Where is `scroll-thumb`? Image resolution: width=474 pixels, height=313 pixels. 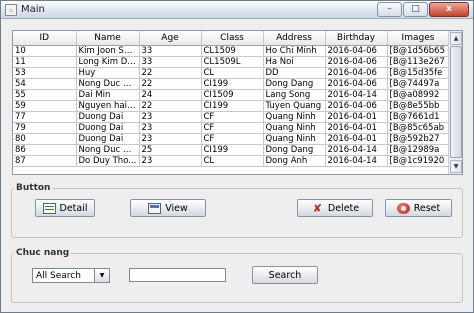
scroll-thumb is located at coordinates (456, 102).